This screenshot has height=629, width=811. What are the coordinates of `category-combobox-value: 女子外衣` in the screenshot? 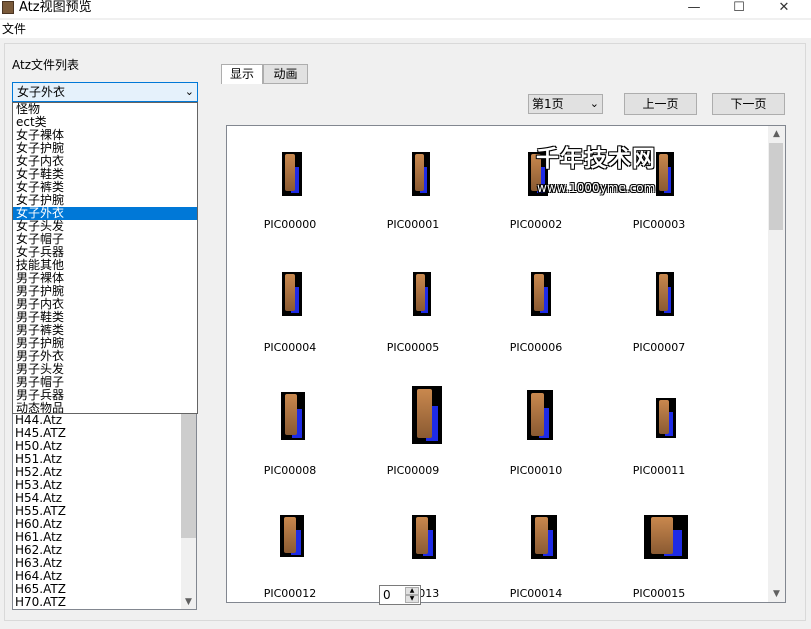 It's located at (41, 92).